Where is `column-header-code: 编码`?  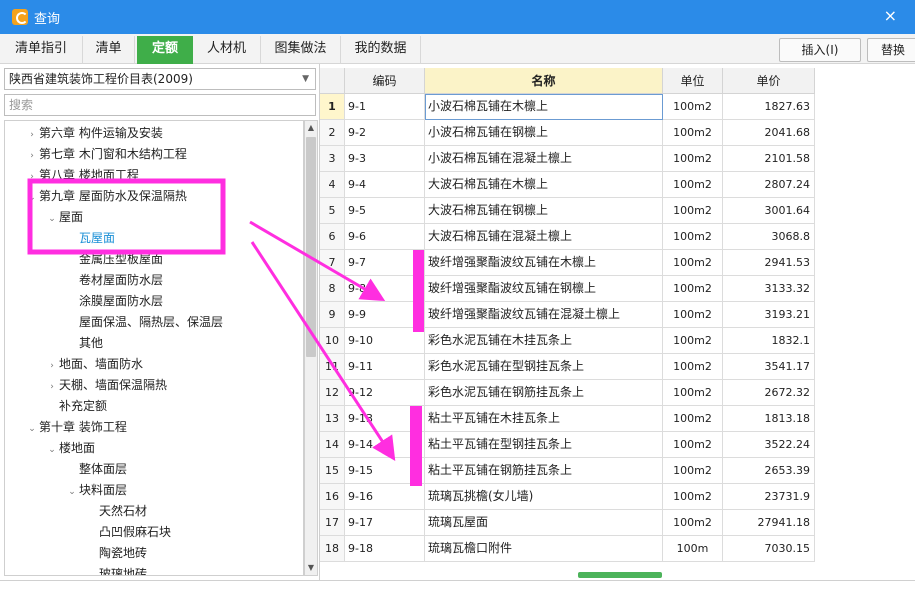
column-header-code: 编码 is located at coordinates (385, 81).